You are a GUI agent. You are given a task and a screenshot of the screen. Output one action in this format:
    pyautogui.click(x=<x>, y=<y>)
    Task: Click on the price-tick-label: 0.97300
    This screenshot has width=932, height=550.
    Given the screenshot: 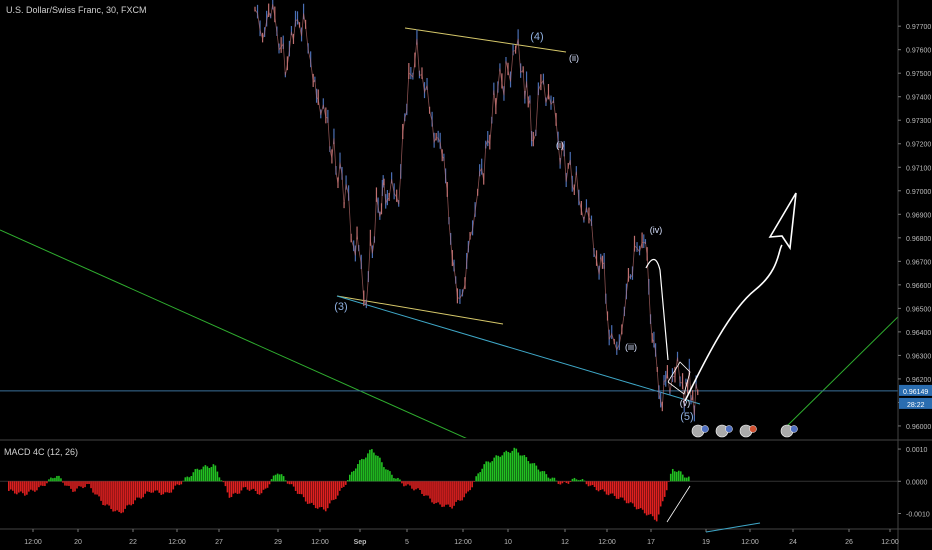 What is the action you would take?
    pyautogui.click(x=918, y=121)
    